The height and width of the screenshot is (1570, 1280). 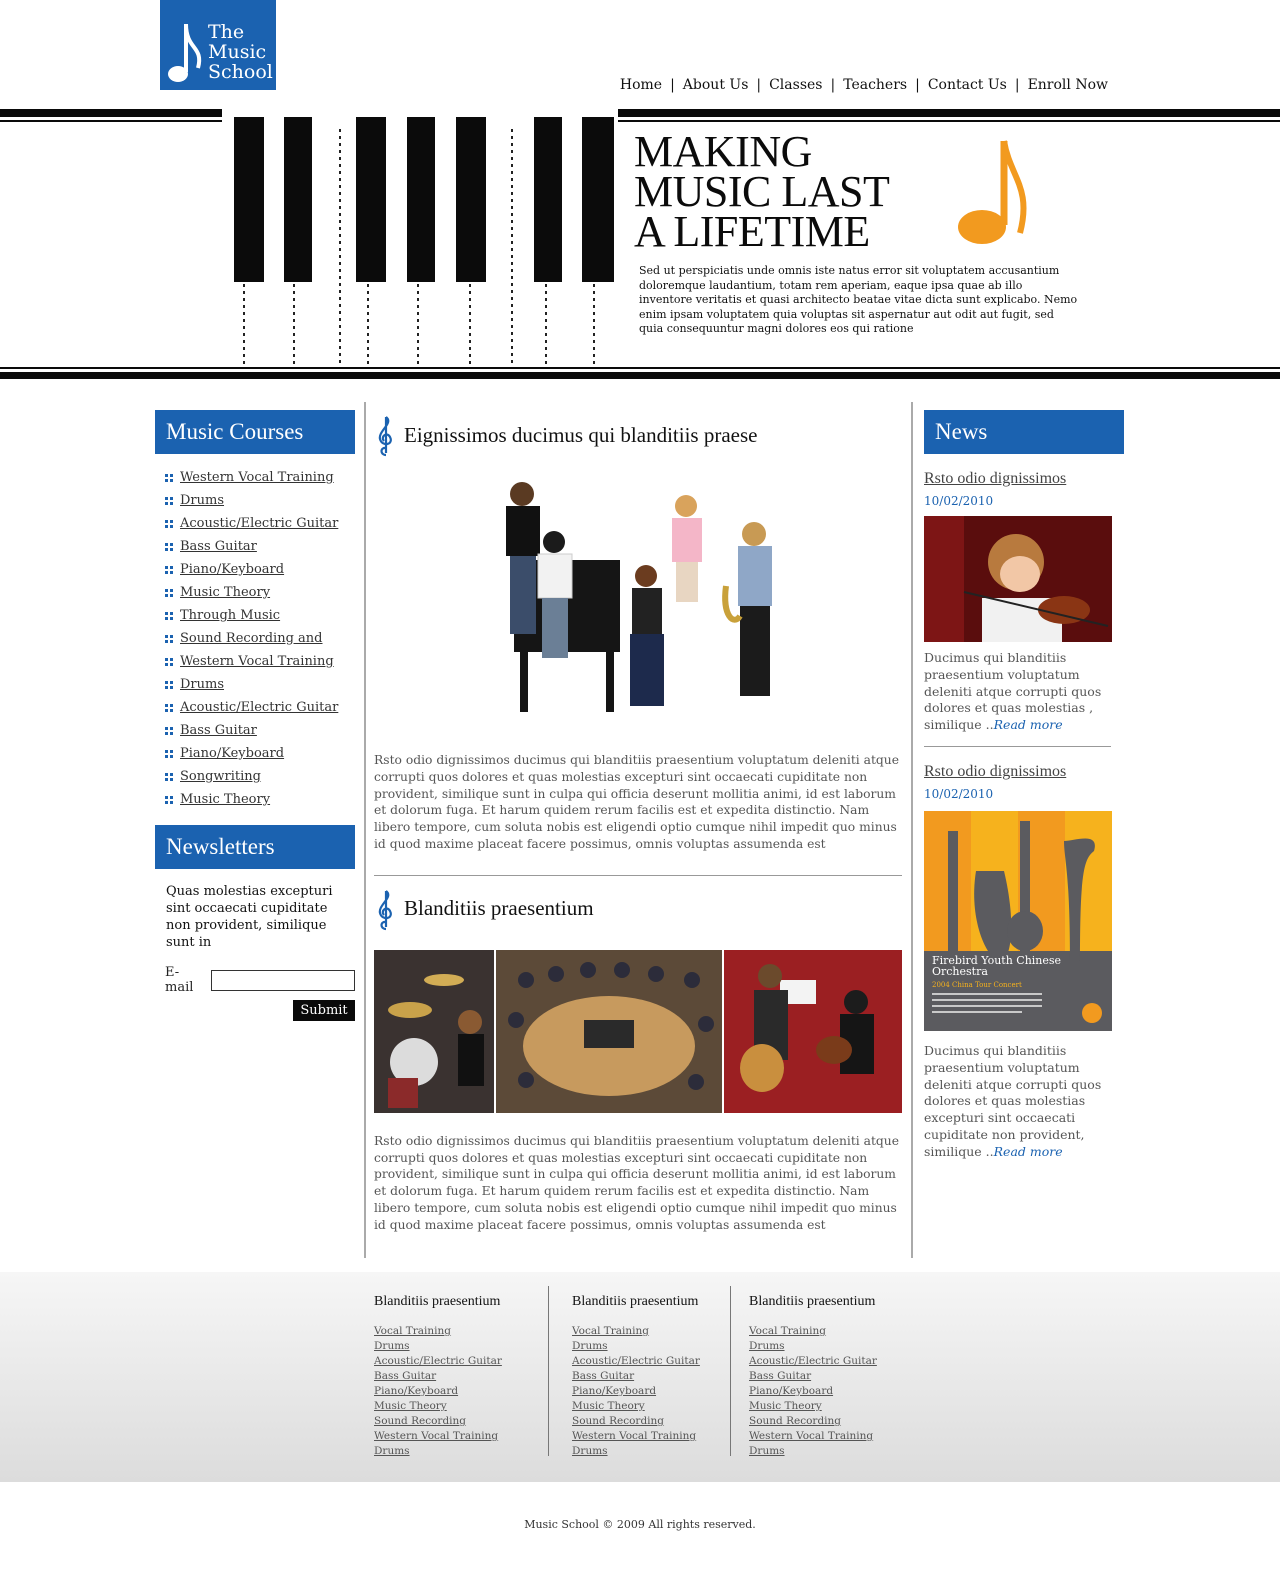 I want to click on course-item: Music Theory, so click(x=260, y=799).